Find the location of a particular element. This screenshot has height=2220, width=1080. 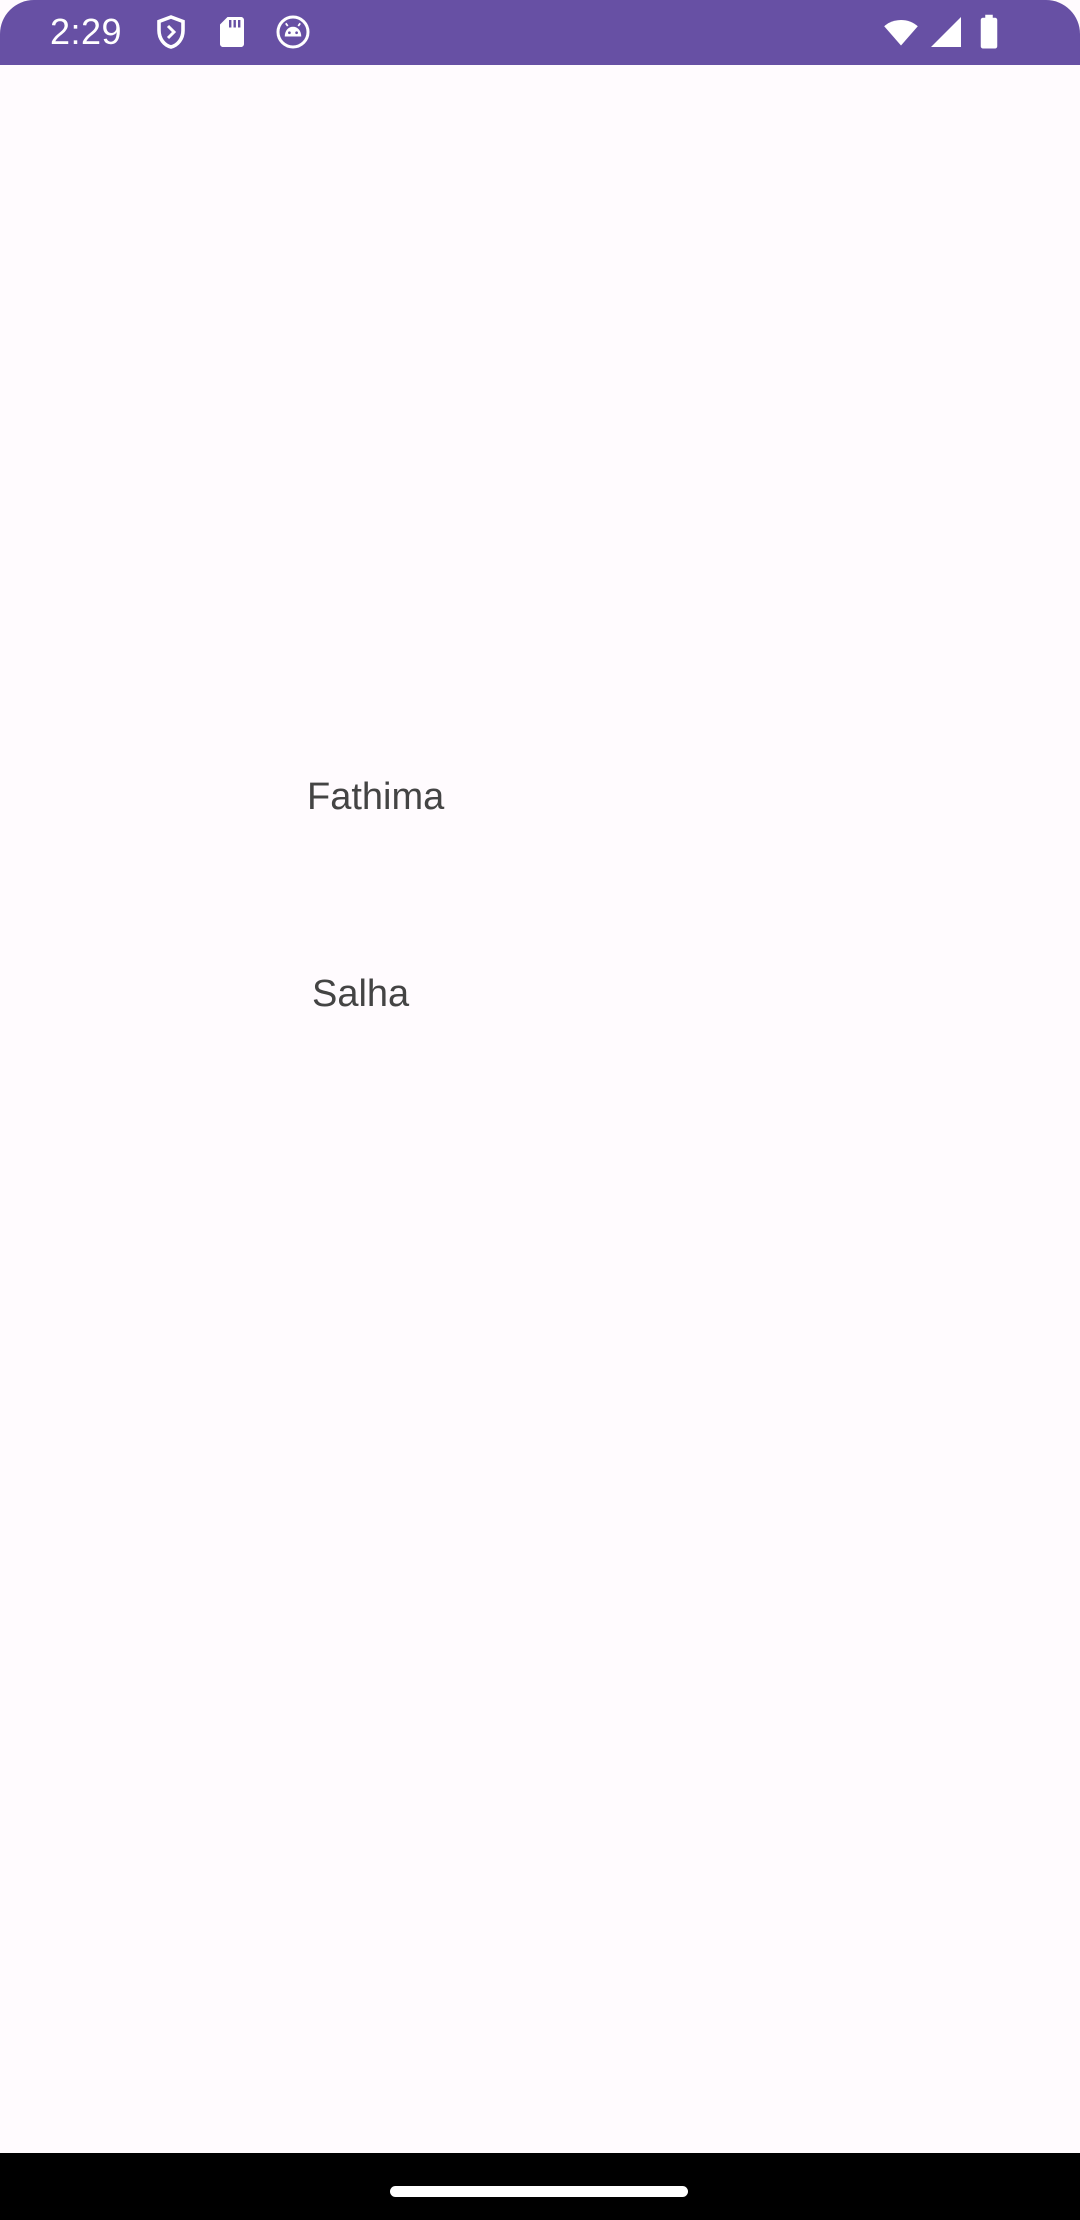

status-bar: 2:29 is located at coordinates (540, 32).